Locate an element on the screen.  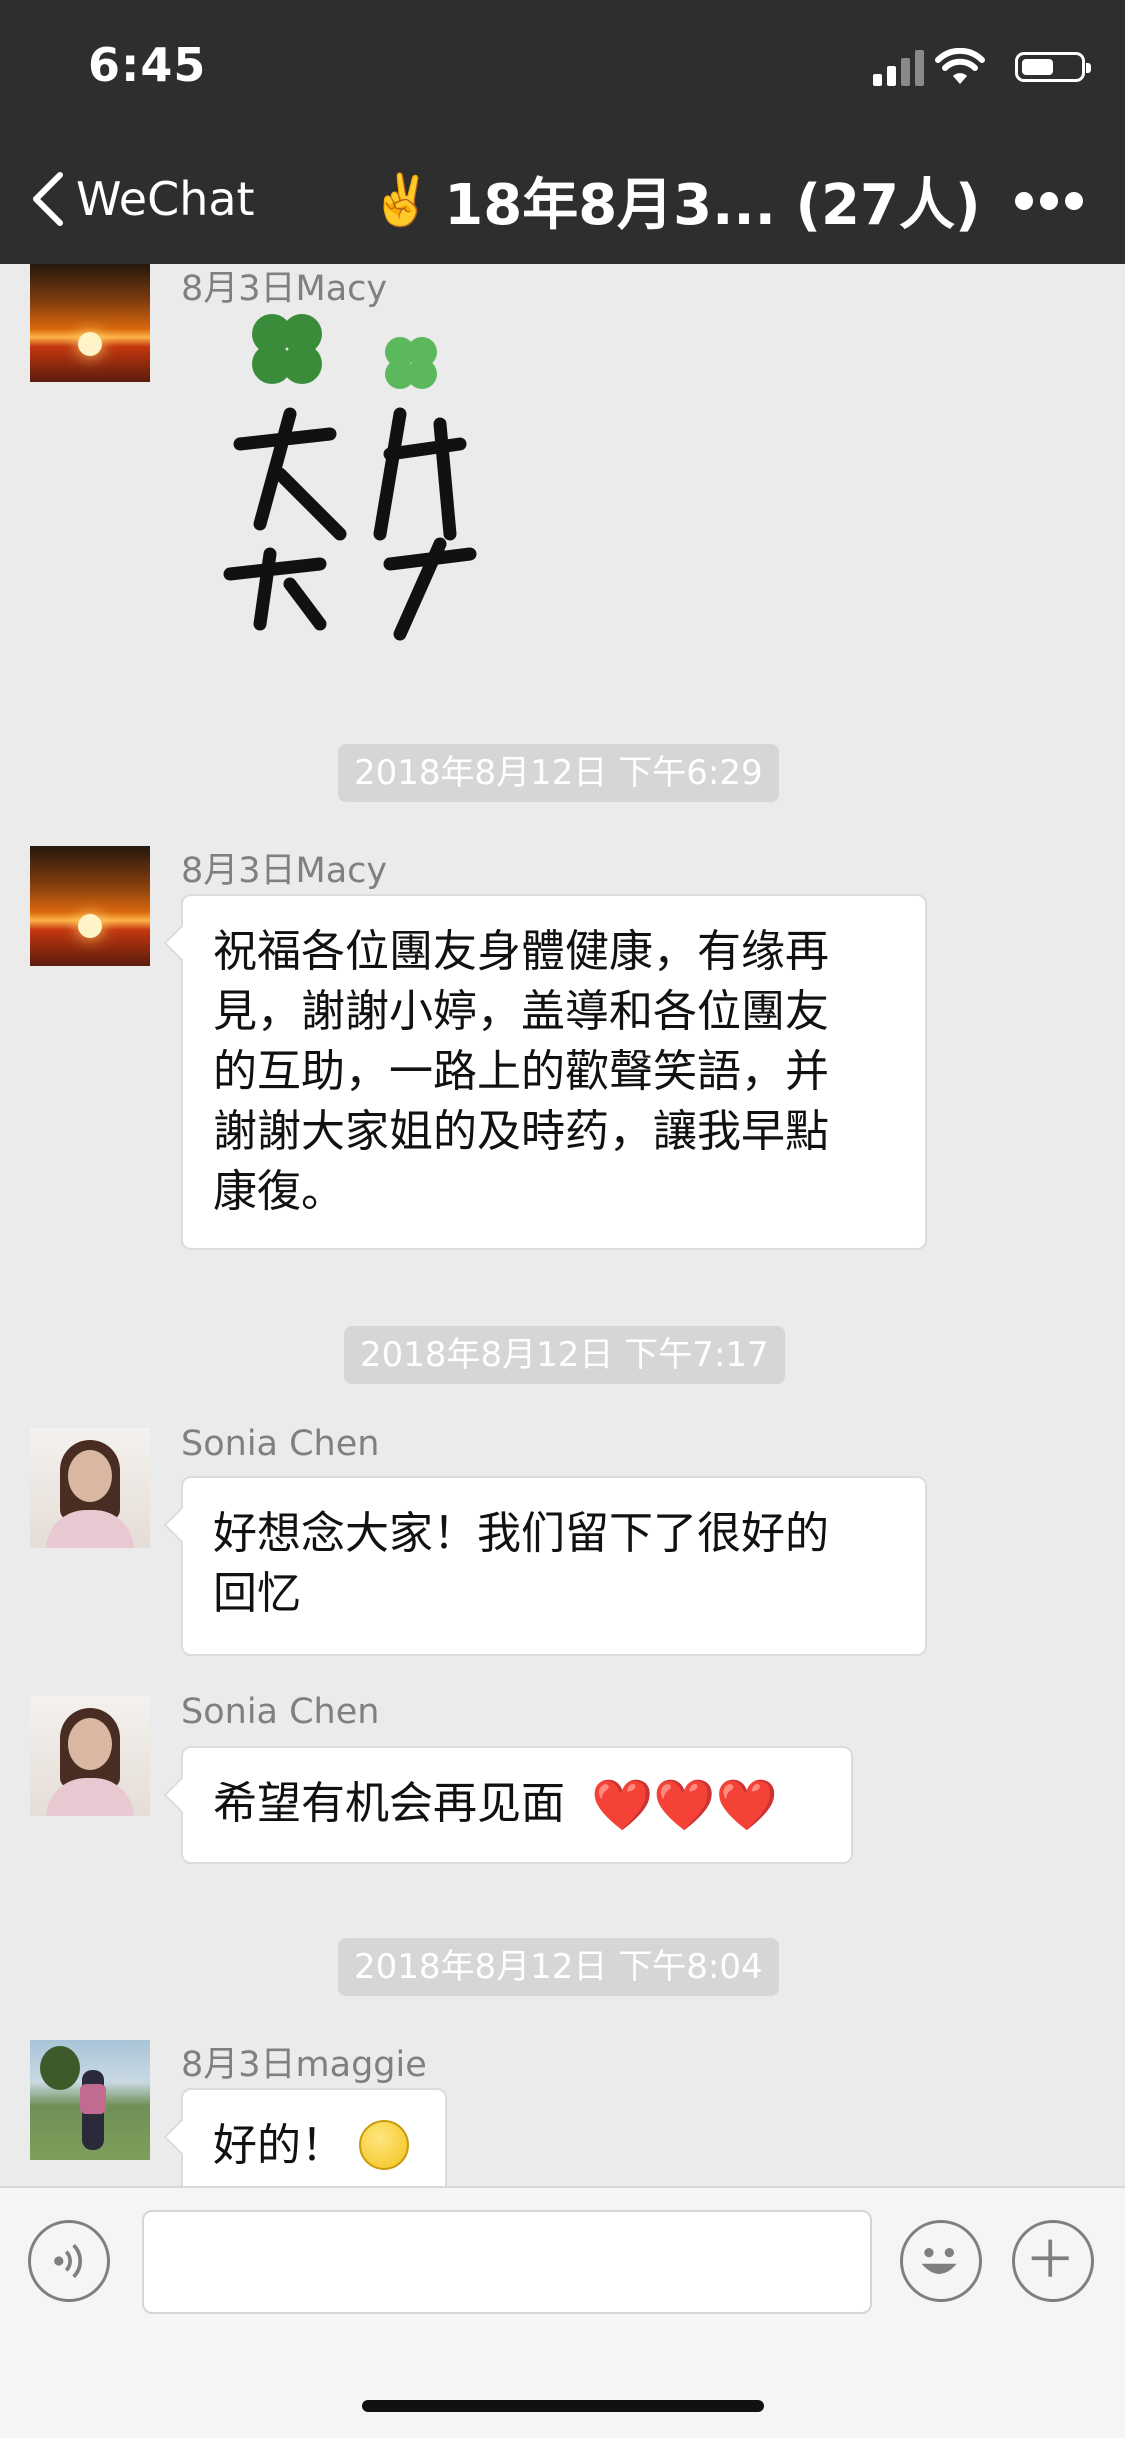
more-functions-button is located at coordinates (1053, 2261).